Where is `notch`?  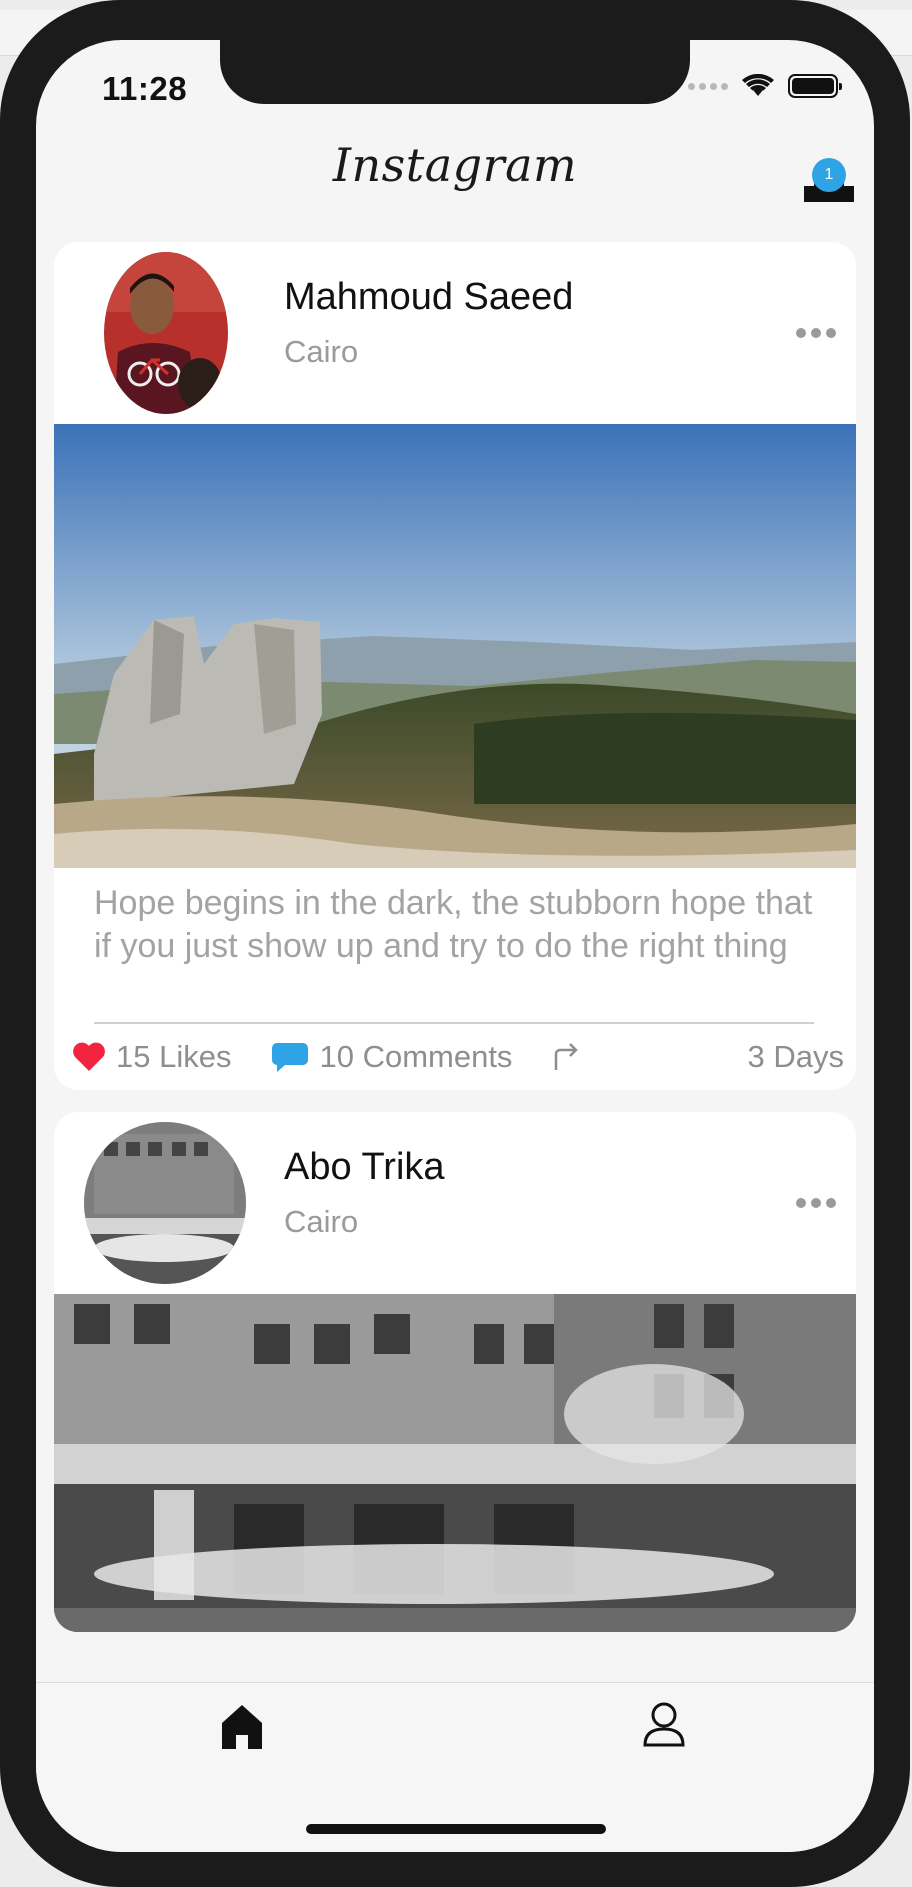 notch is located at coordinates (455, 72).